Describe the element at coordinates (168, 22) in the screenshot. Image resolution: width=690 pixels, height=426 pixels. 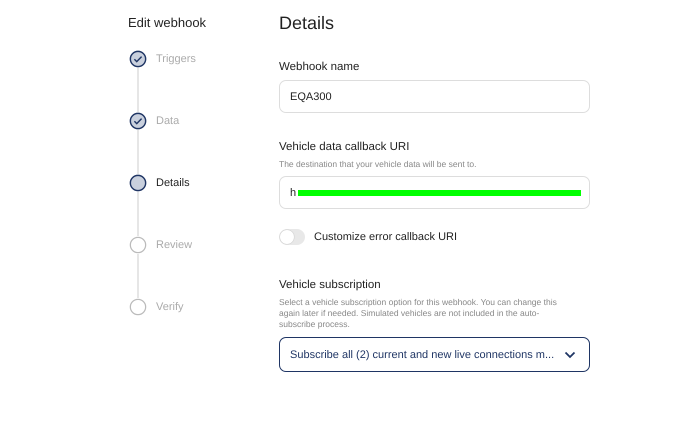
I see `sidebar-title: Edit webhook` at that location.